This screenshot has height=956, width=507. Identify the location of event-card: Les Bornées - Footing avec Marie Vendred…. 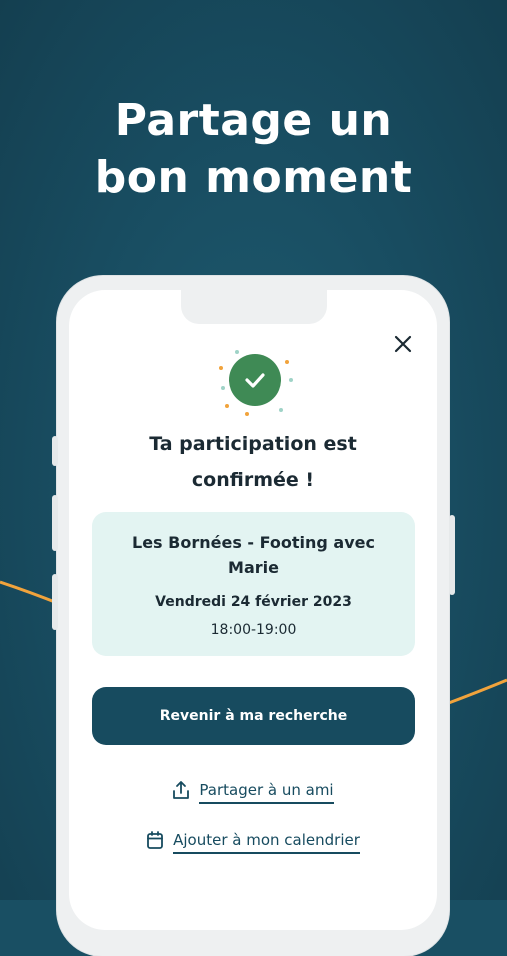
(253, 584).